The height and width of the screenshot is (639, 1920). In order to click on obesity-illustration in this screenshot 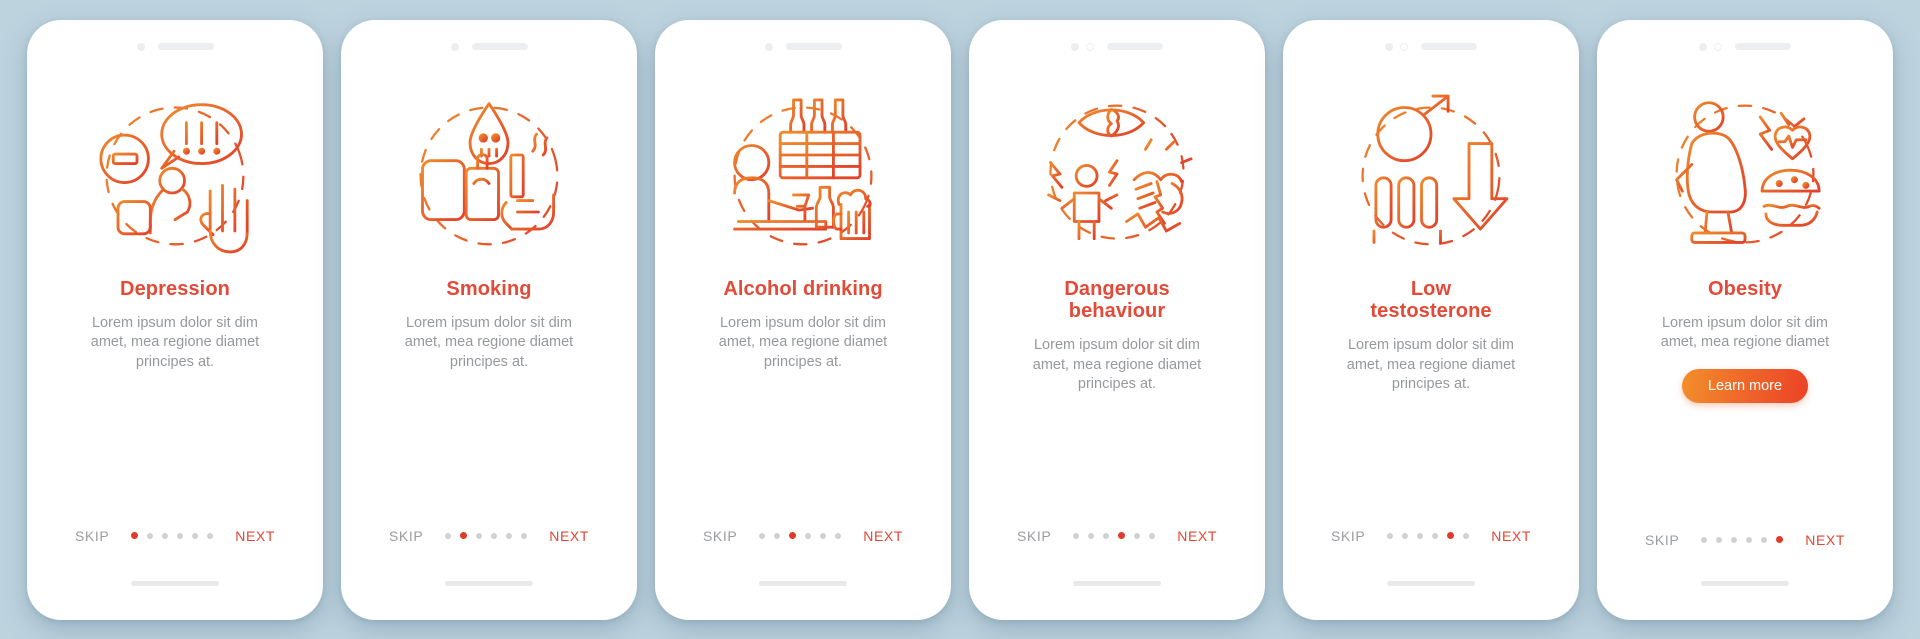, I will do `click(1745, 174)`.